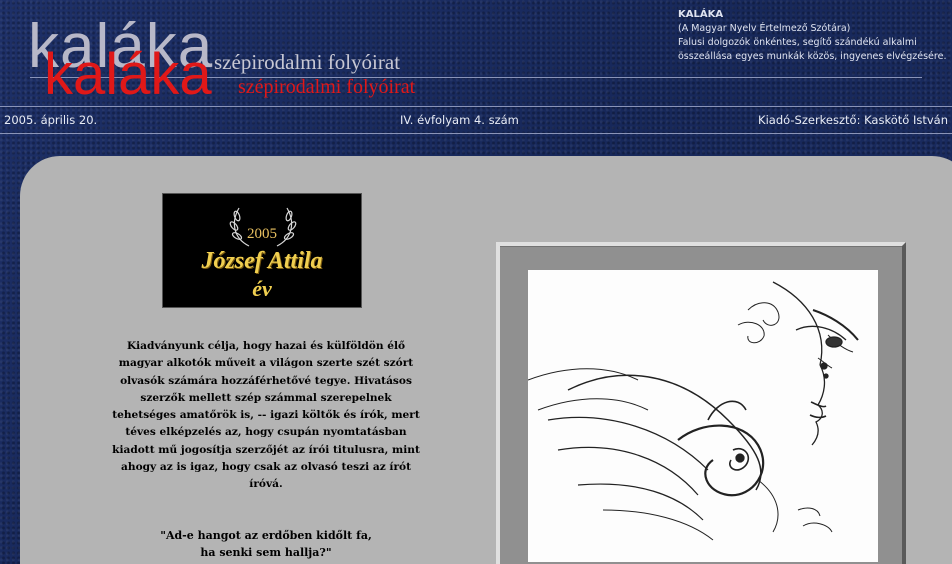 The width and height of the screenshot is (952, 564). I want to click on editor-credit: Kiadó-Szerkesztő: Kaskötő István, so click(853, 120).